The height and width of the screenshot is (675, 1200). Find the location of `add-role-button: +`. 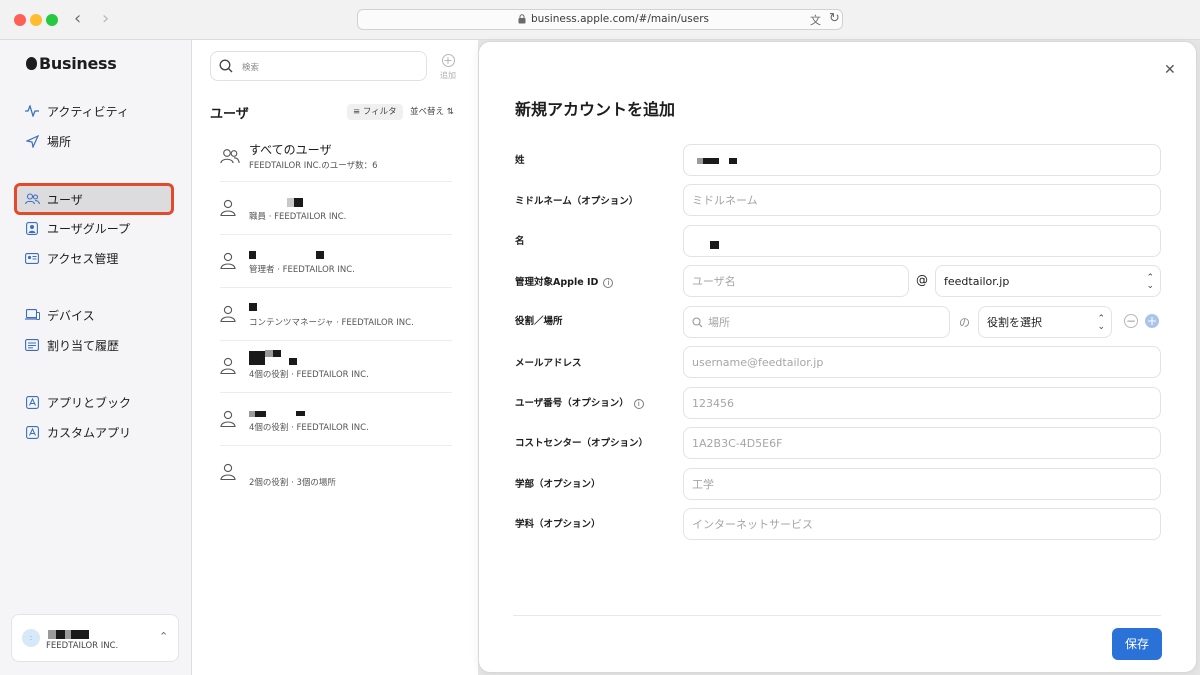

add-role-button: + is located at coordinates (1152, 321).